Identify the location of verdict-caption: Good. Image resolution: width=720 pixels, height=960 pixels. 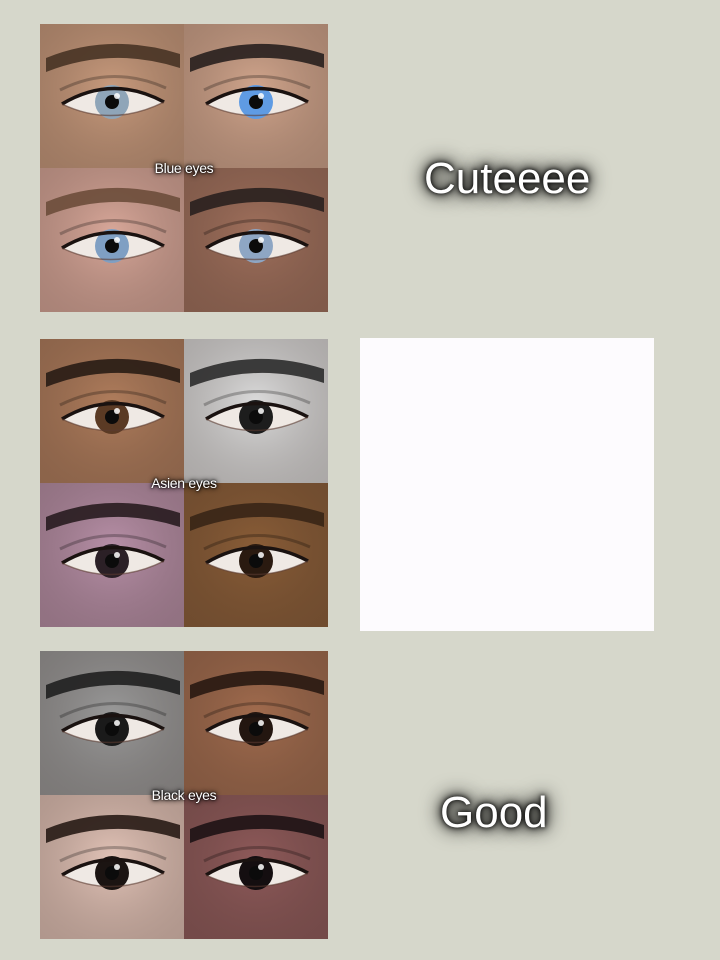
(494, 812).